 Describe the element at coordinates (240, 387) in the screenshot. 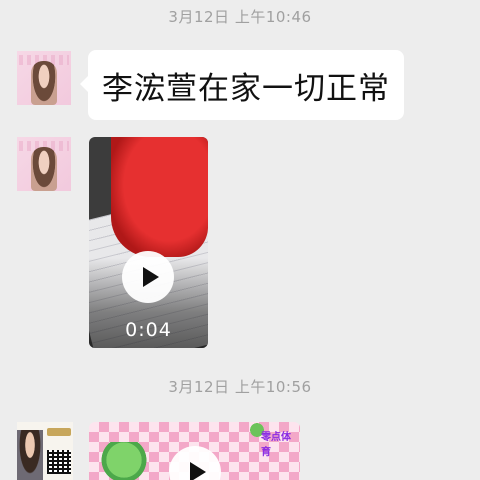

I see `timestamp: 3月12日 上午10:56` at that location.